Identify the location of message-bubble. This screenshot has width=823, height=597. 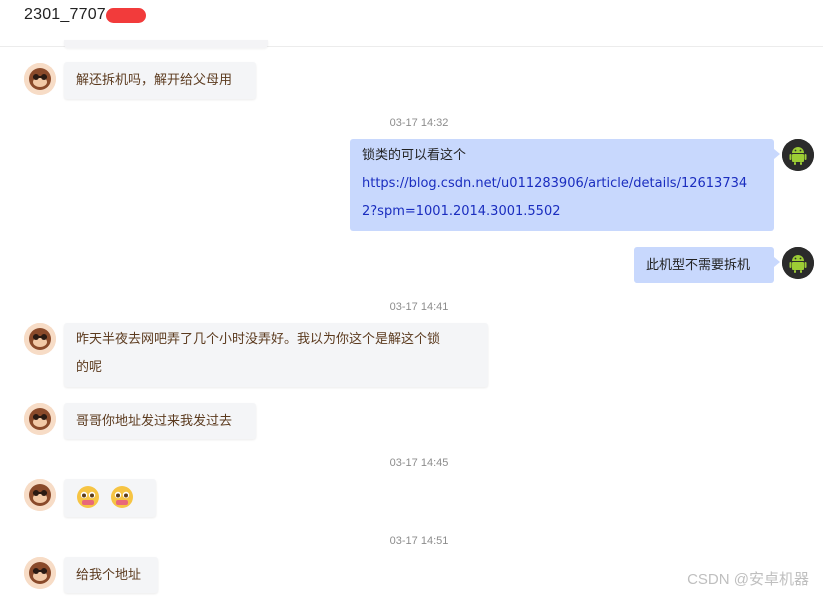
(110, 498).